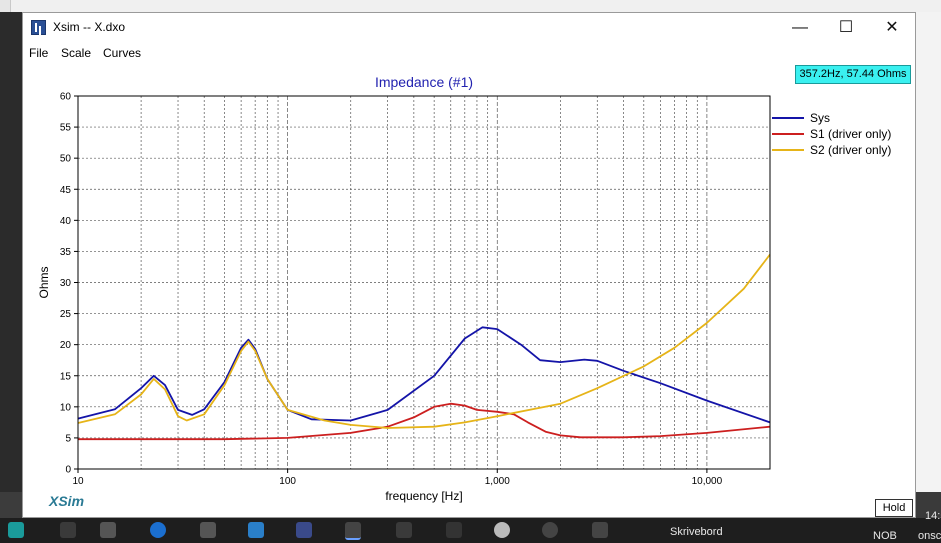 Image resolution: width=941 pixels, height=543 pixels. What do you see at coordinates (497, 481) in the screenshot?
I see `x-tick-label: 1,000` at bounding box center [497, 481].